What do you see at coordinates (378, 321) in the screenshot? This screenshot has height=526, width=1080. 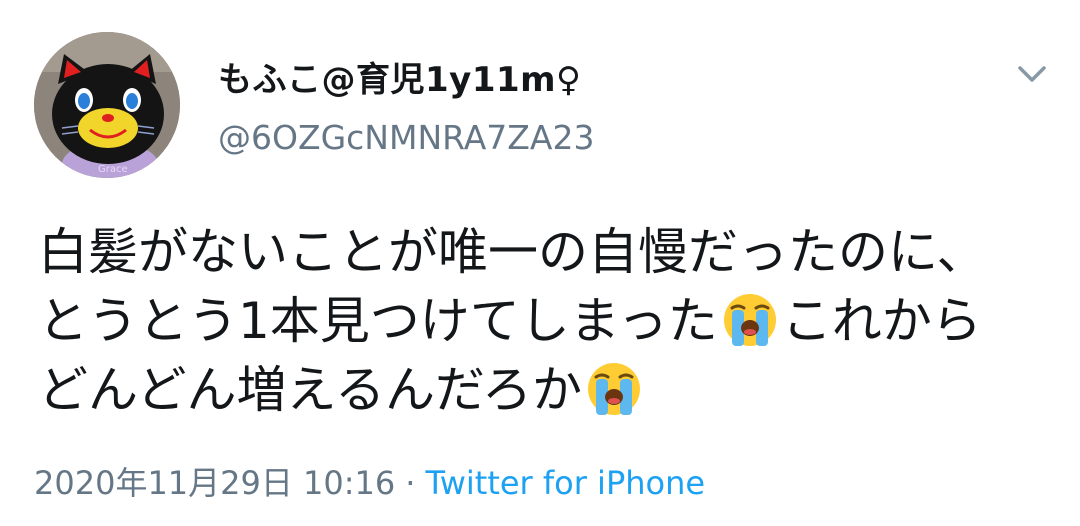 I see `tweet-text-segment: とうとう1本見つけてしまった` at bounding box center [378, 321].